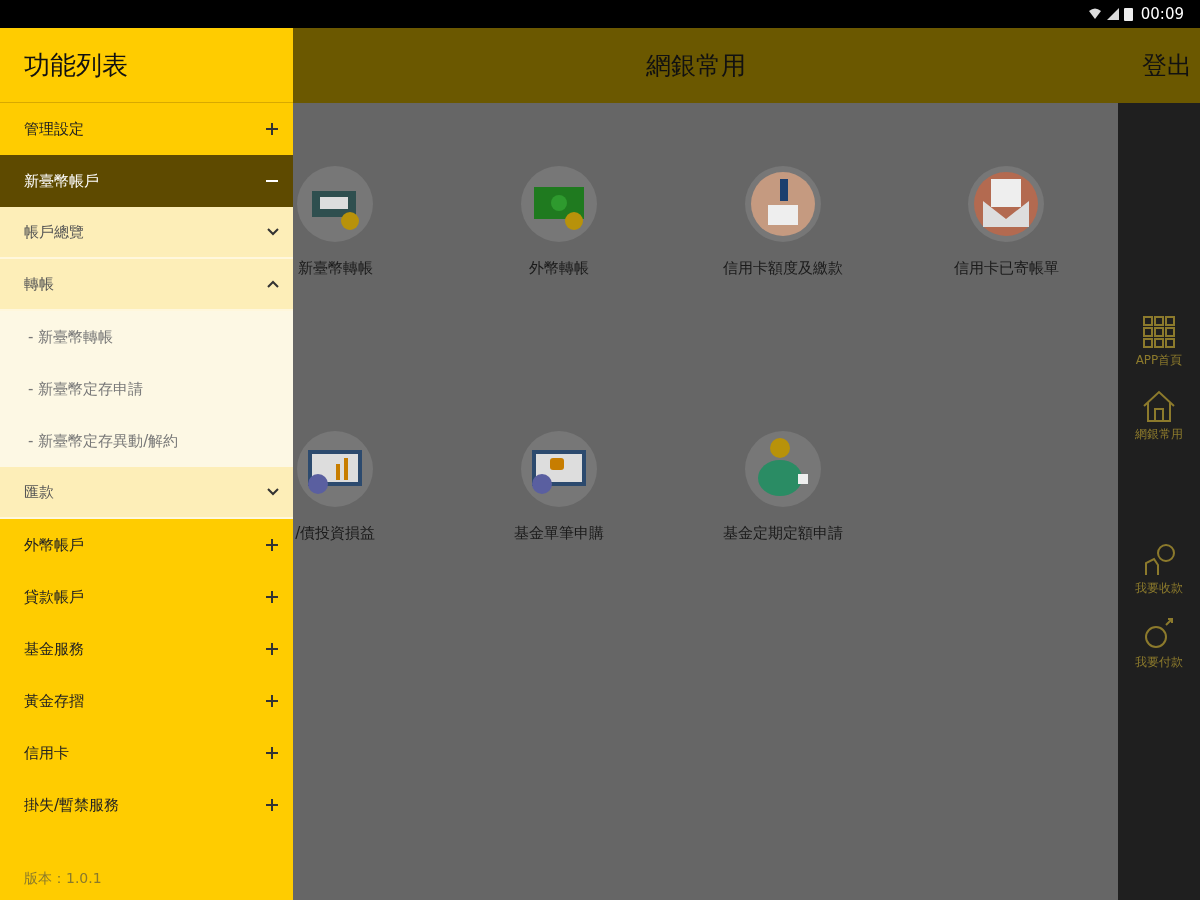  I want to click on tile-label: /債投資損益, so click(335, 533).